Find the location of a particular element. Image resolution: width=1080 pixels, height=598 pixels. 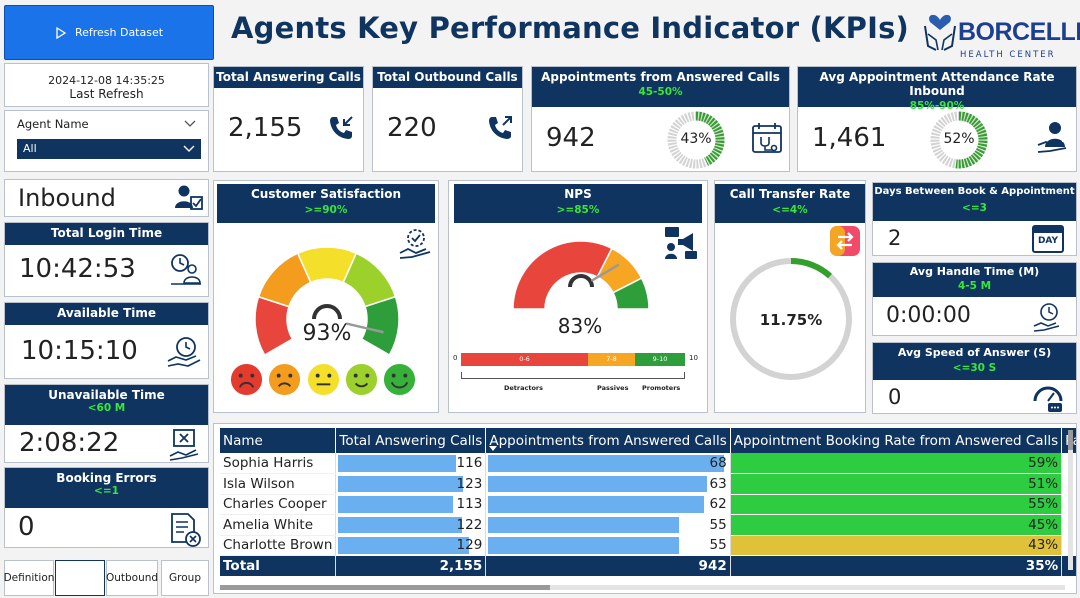

logo-name: BORCELLE is located at coordinates (1019, 32).